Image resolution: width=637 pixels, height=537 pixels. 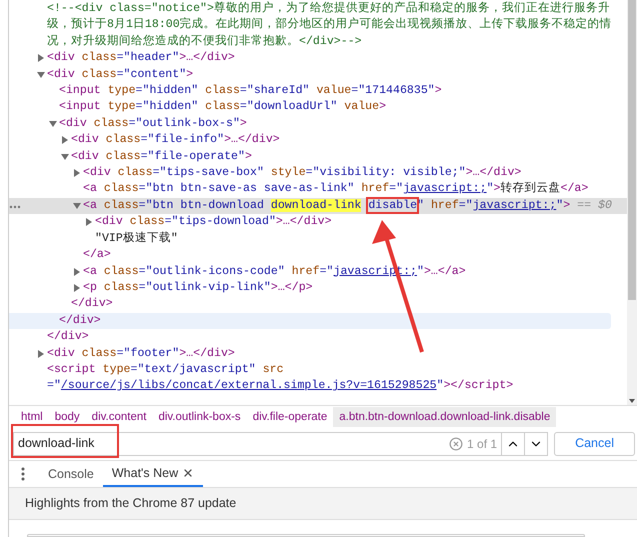 What do you see at coordinates (318, 222) in the screenshot?
I see `dom-node-row: <div class="tips-download">…</div>` at bounding box center [318, 222].